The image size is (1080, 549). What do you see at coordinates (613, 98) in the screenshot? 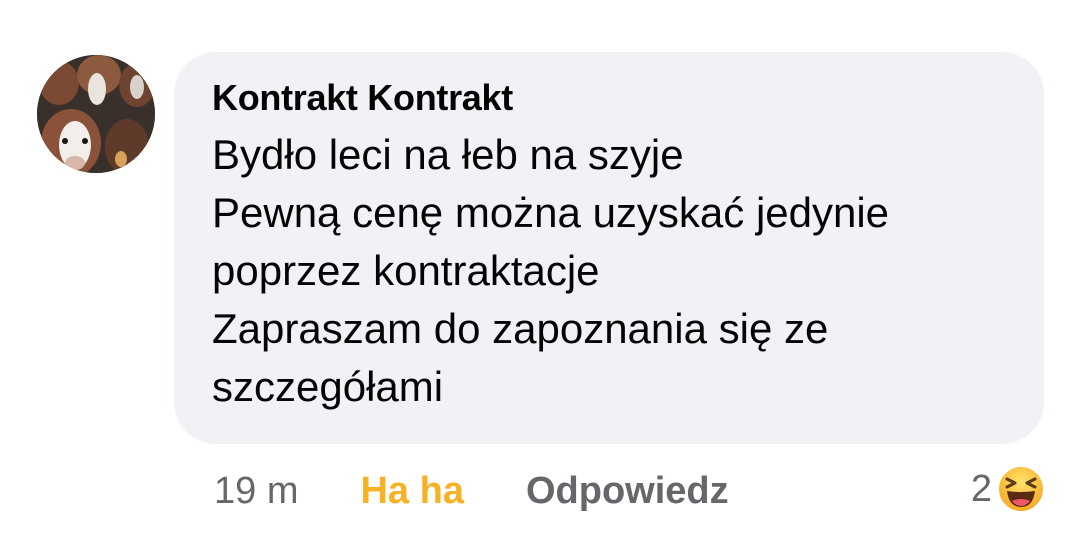
I see `comment-author: Kontrakt Kontrakt` at bounding box center [613, 98].